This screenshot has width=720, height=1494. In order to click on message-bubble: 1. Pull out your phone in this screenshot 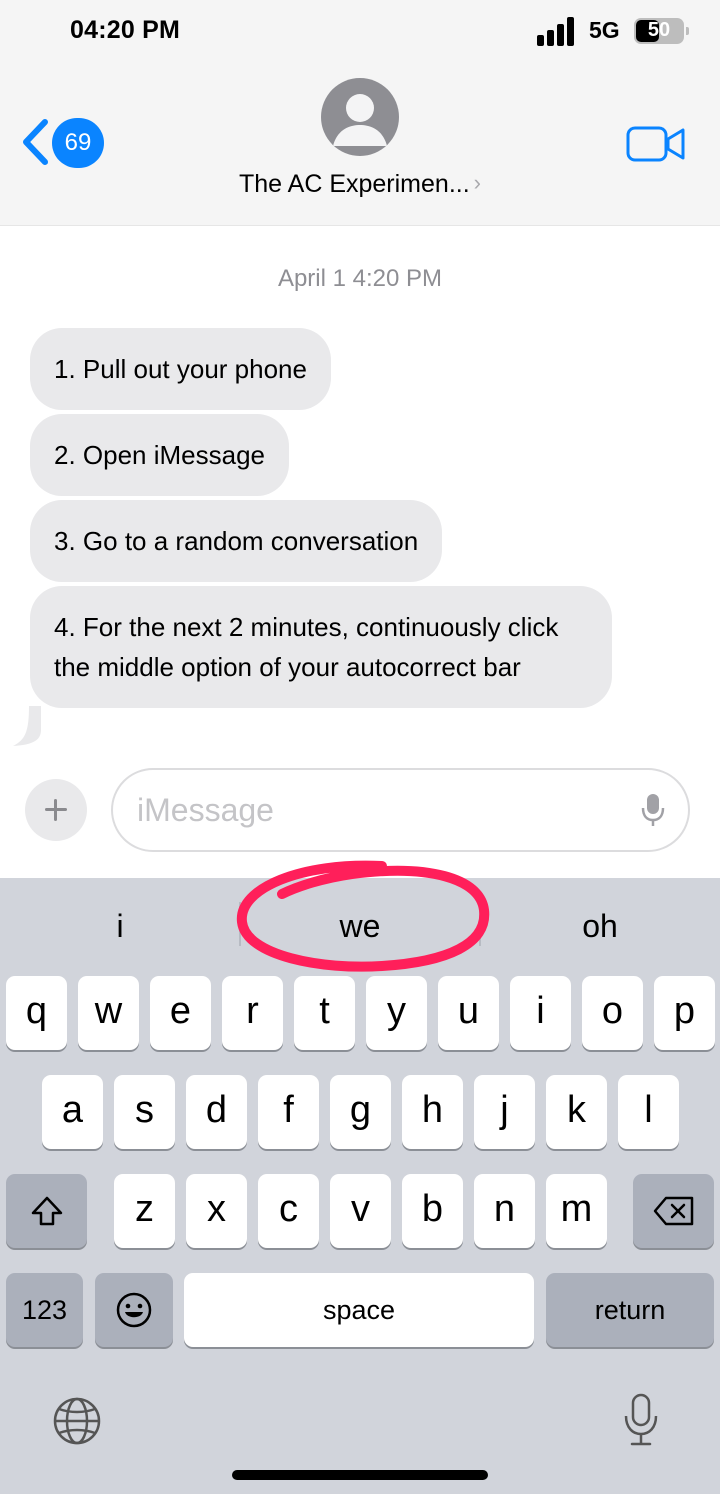, I will do `click(180, 369)`.